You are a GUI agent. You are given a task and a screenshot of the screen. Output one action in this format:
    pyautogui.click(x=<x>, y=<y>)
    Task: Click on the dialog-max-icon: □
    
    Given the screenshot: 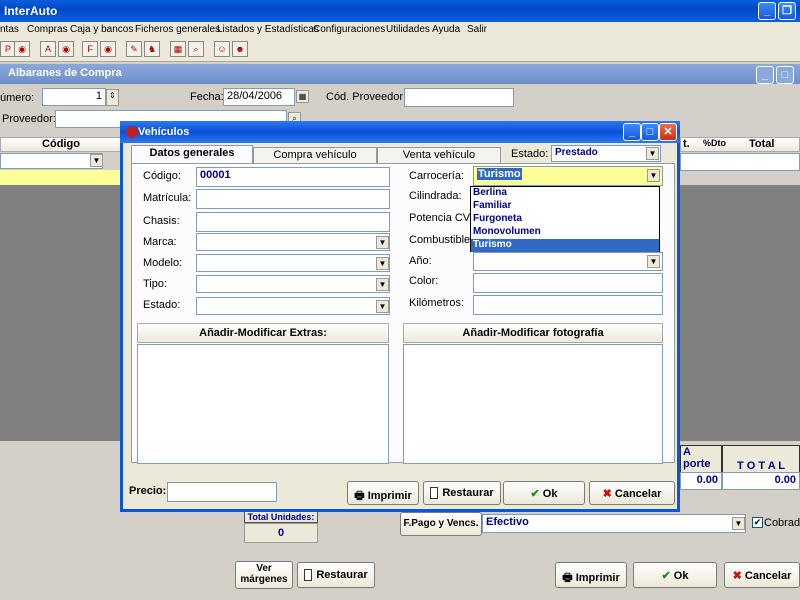 What is the action you would take?
    pyautogui.click(x=650, y=132)
    